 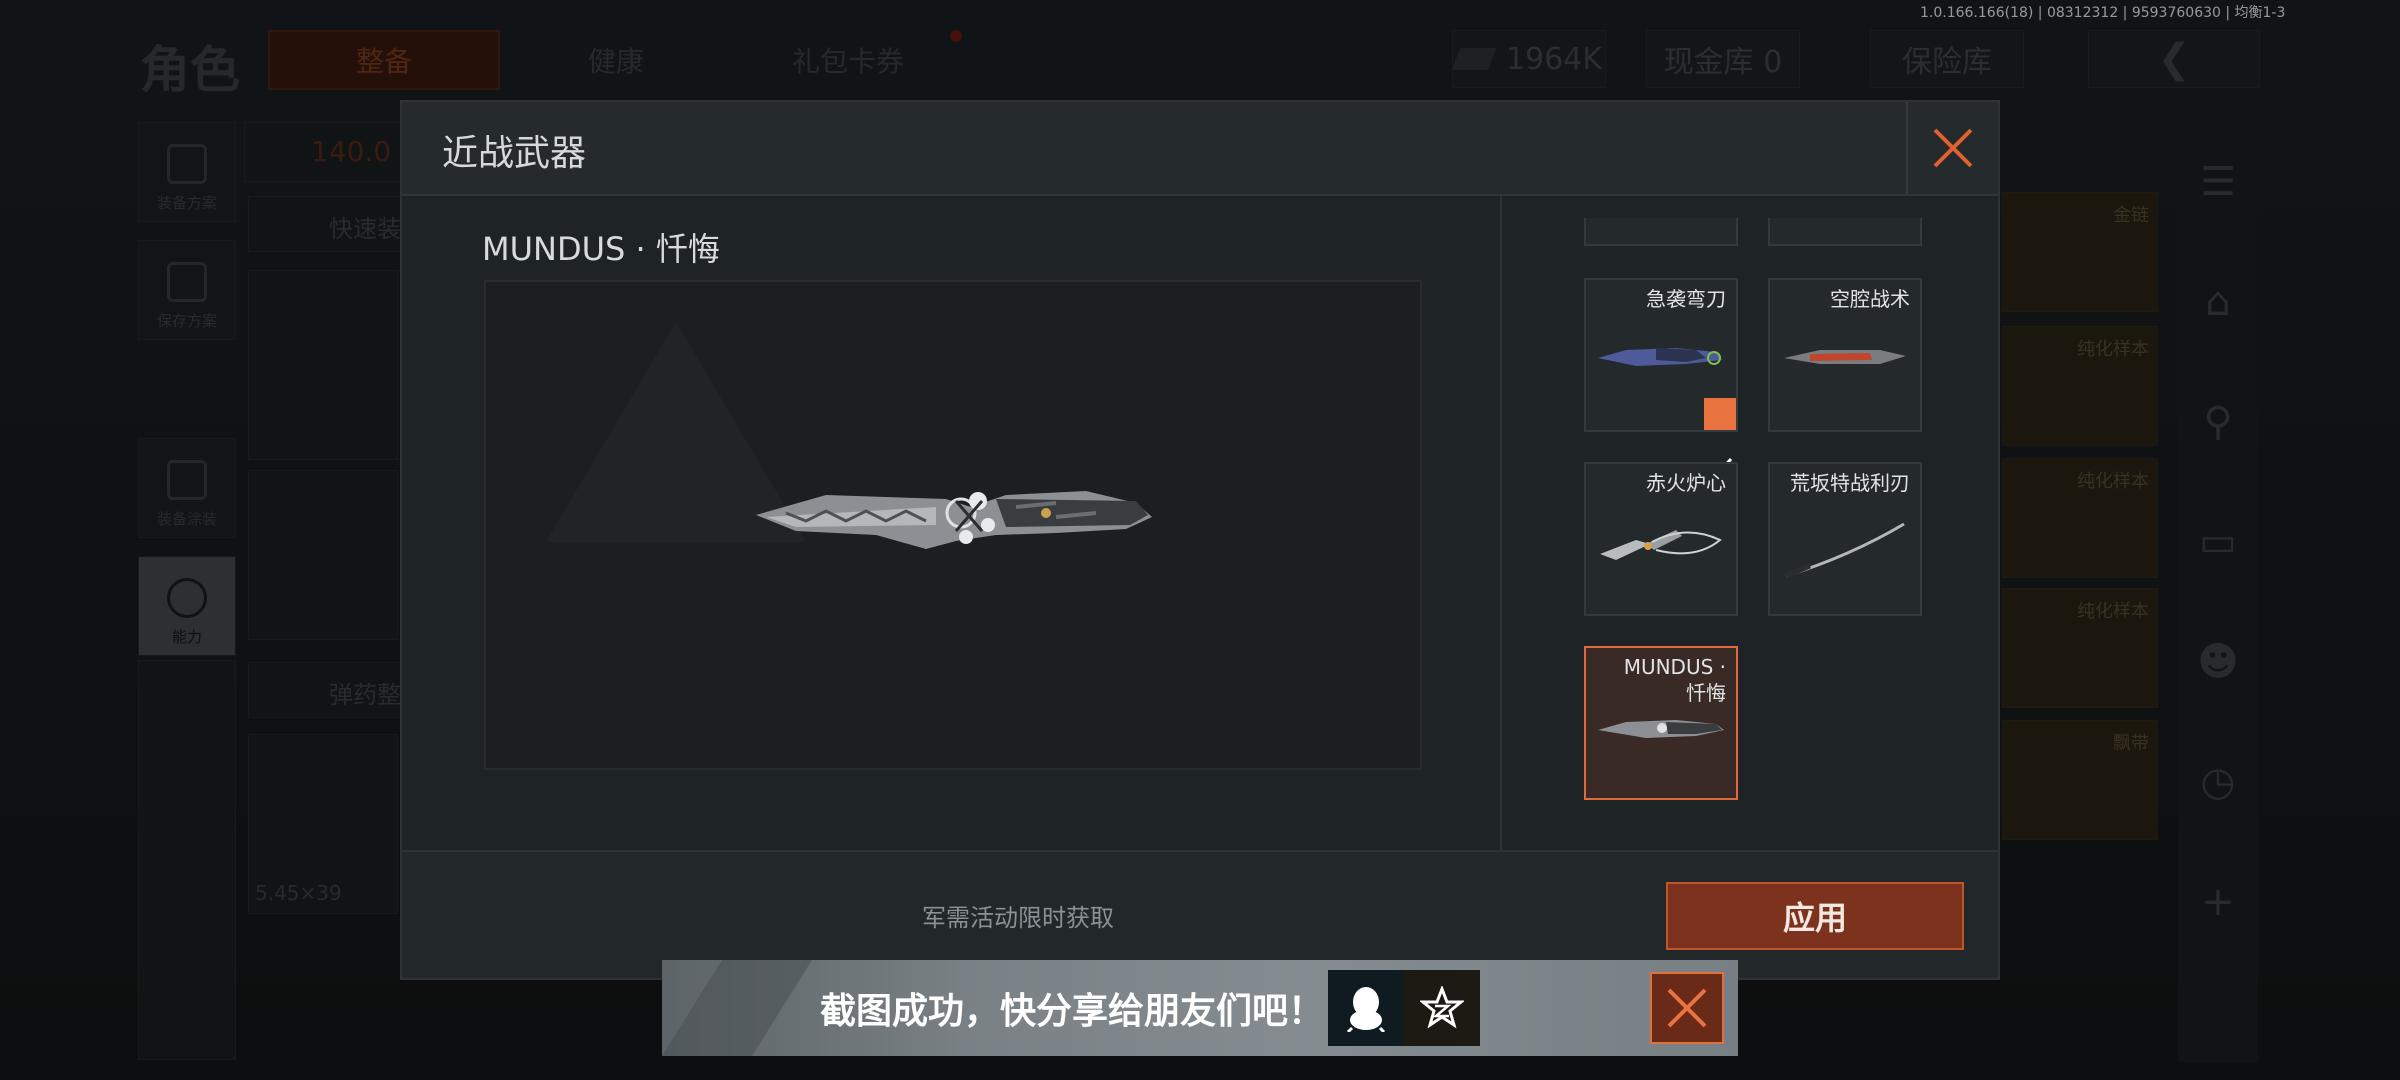 I want to click on toast-pattern, so click(x=737, y=1008).